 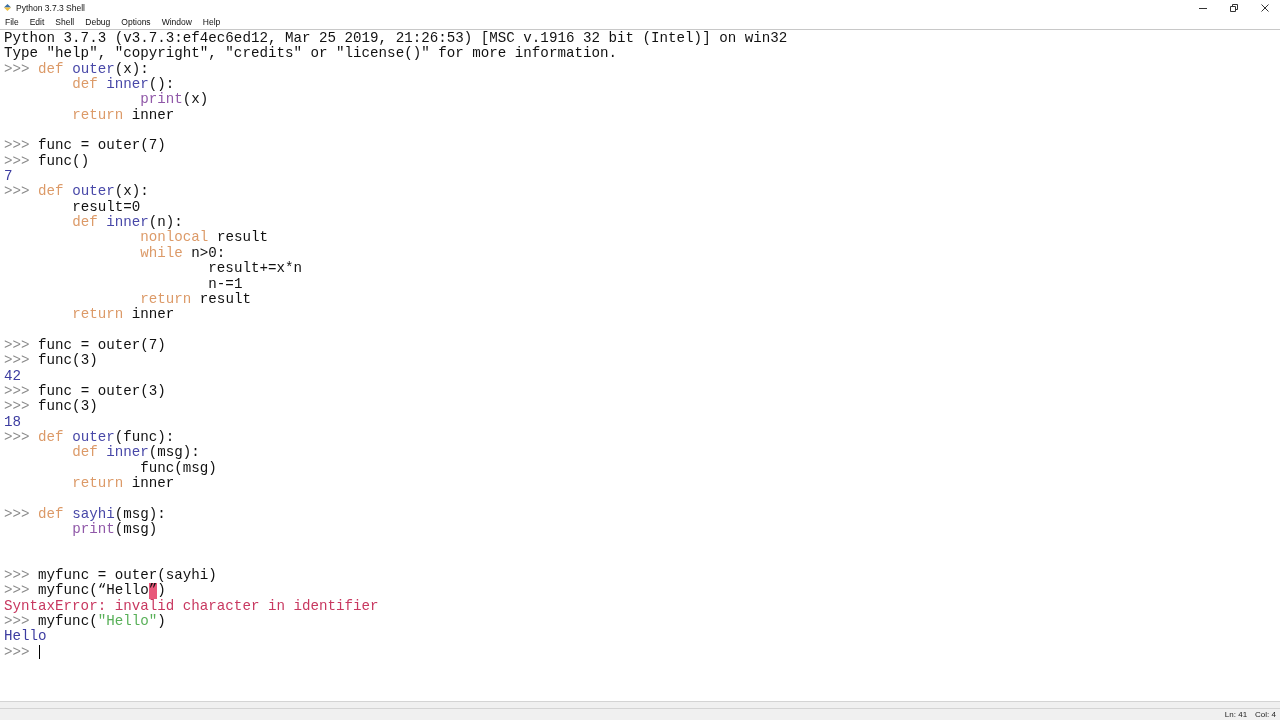 What do you see at coordinates (25, 637) in the screenshot?
I see `output-text: Hello` at bounding box center [25, 637].